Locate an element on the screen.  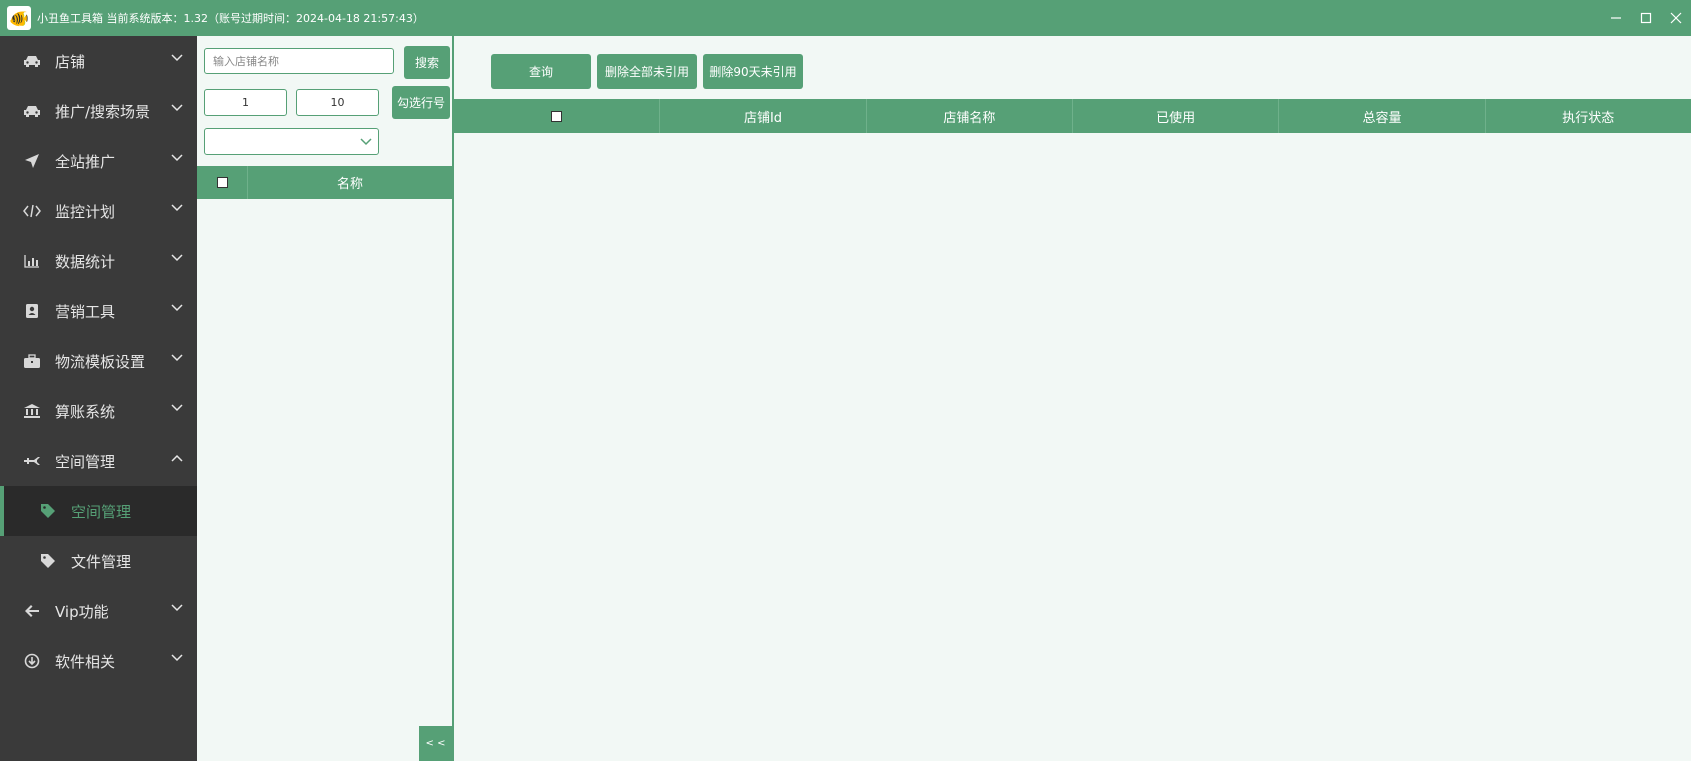
delete-all-unreferenced-button: 删除全部未引用 is located at coordinates (647, 71).